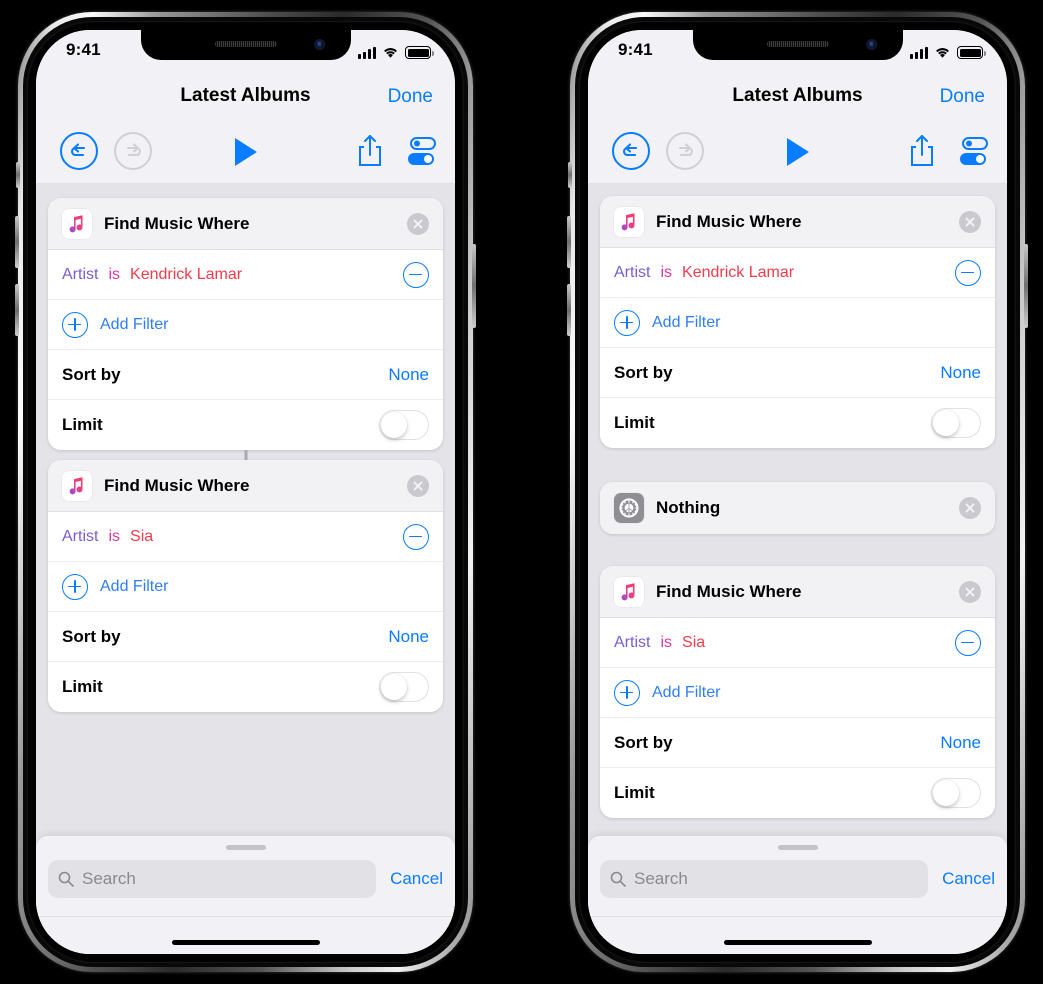 The image size is (1043, 984). I want to click on search-placeholder: Search, so click(109, 878).